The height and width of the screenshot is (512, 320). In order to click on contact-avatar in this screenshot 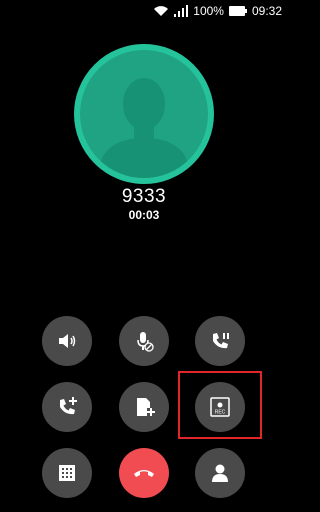, I will do `click(144, 114)`.